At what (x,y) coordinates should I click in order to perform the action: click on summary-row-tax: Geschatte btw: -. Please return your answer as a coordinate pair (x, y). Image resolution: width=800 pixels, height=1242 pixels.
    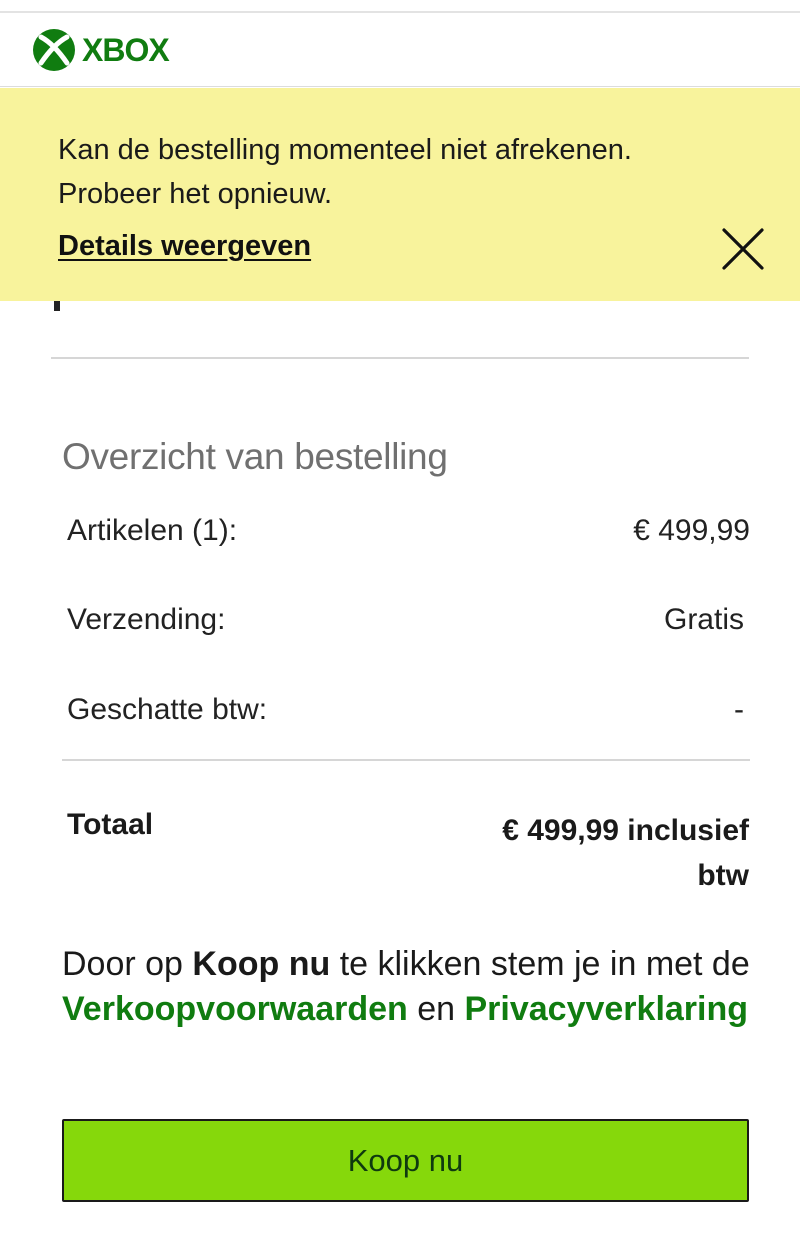
    Looking at the image, I should click on (408, 710).